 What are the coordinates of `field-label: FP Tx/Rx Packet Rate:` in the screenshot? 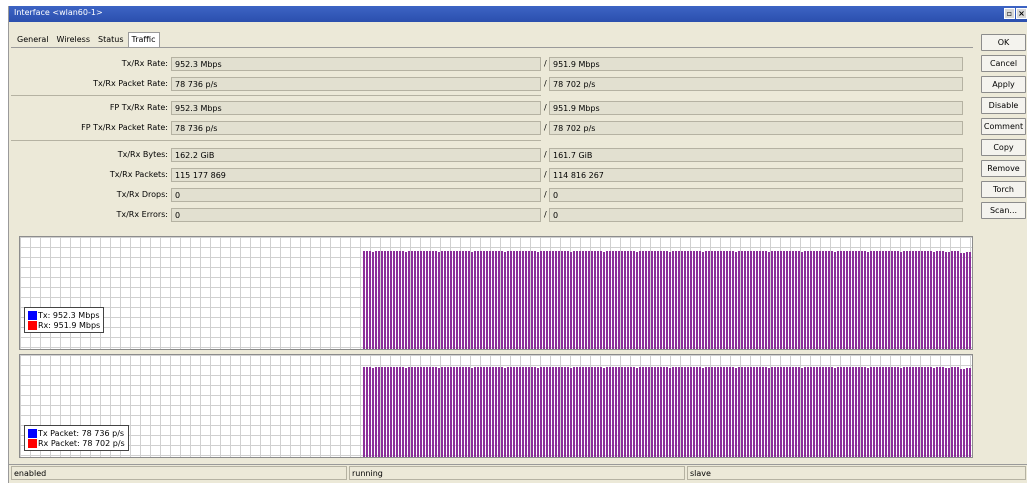 It's located at (124, 127).